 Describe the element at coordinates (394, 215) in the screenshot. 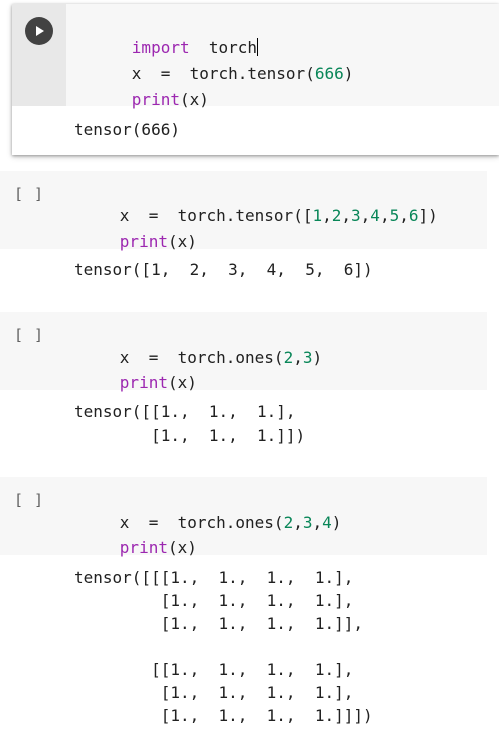

I see `code-token-number: 5` at that location.